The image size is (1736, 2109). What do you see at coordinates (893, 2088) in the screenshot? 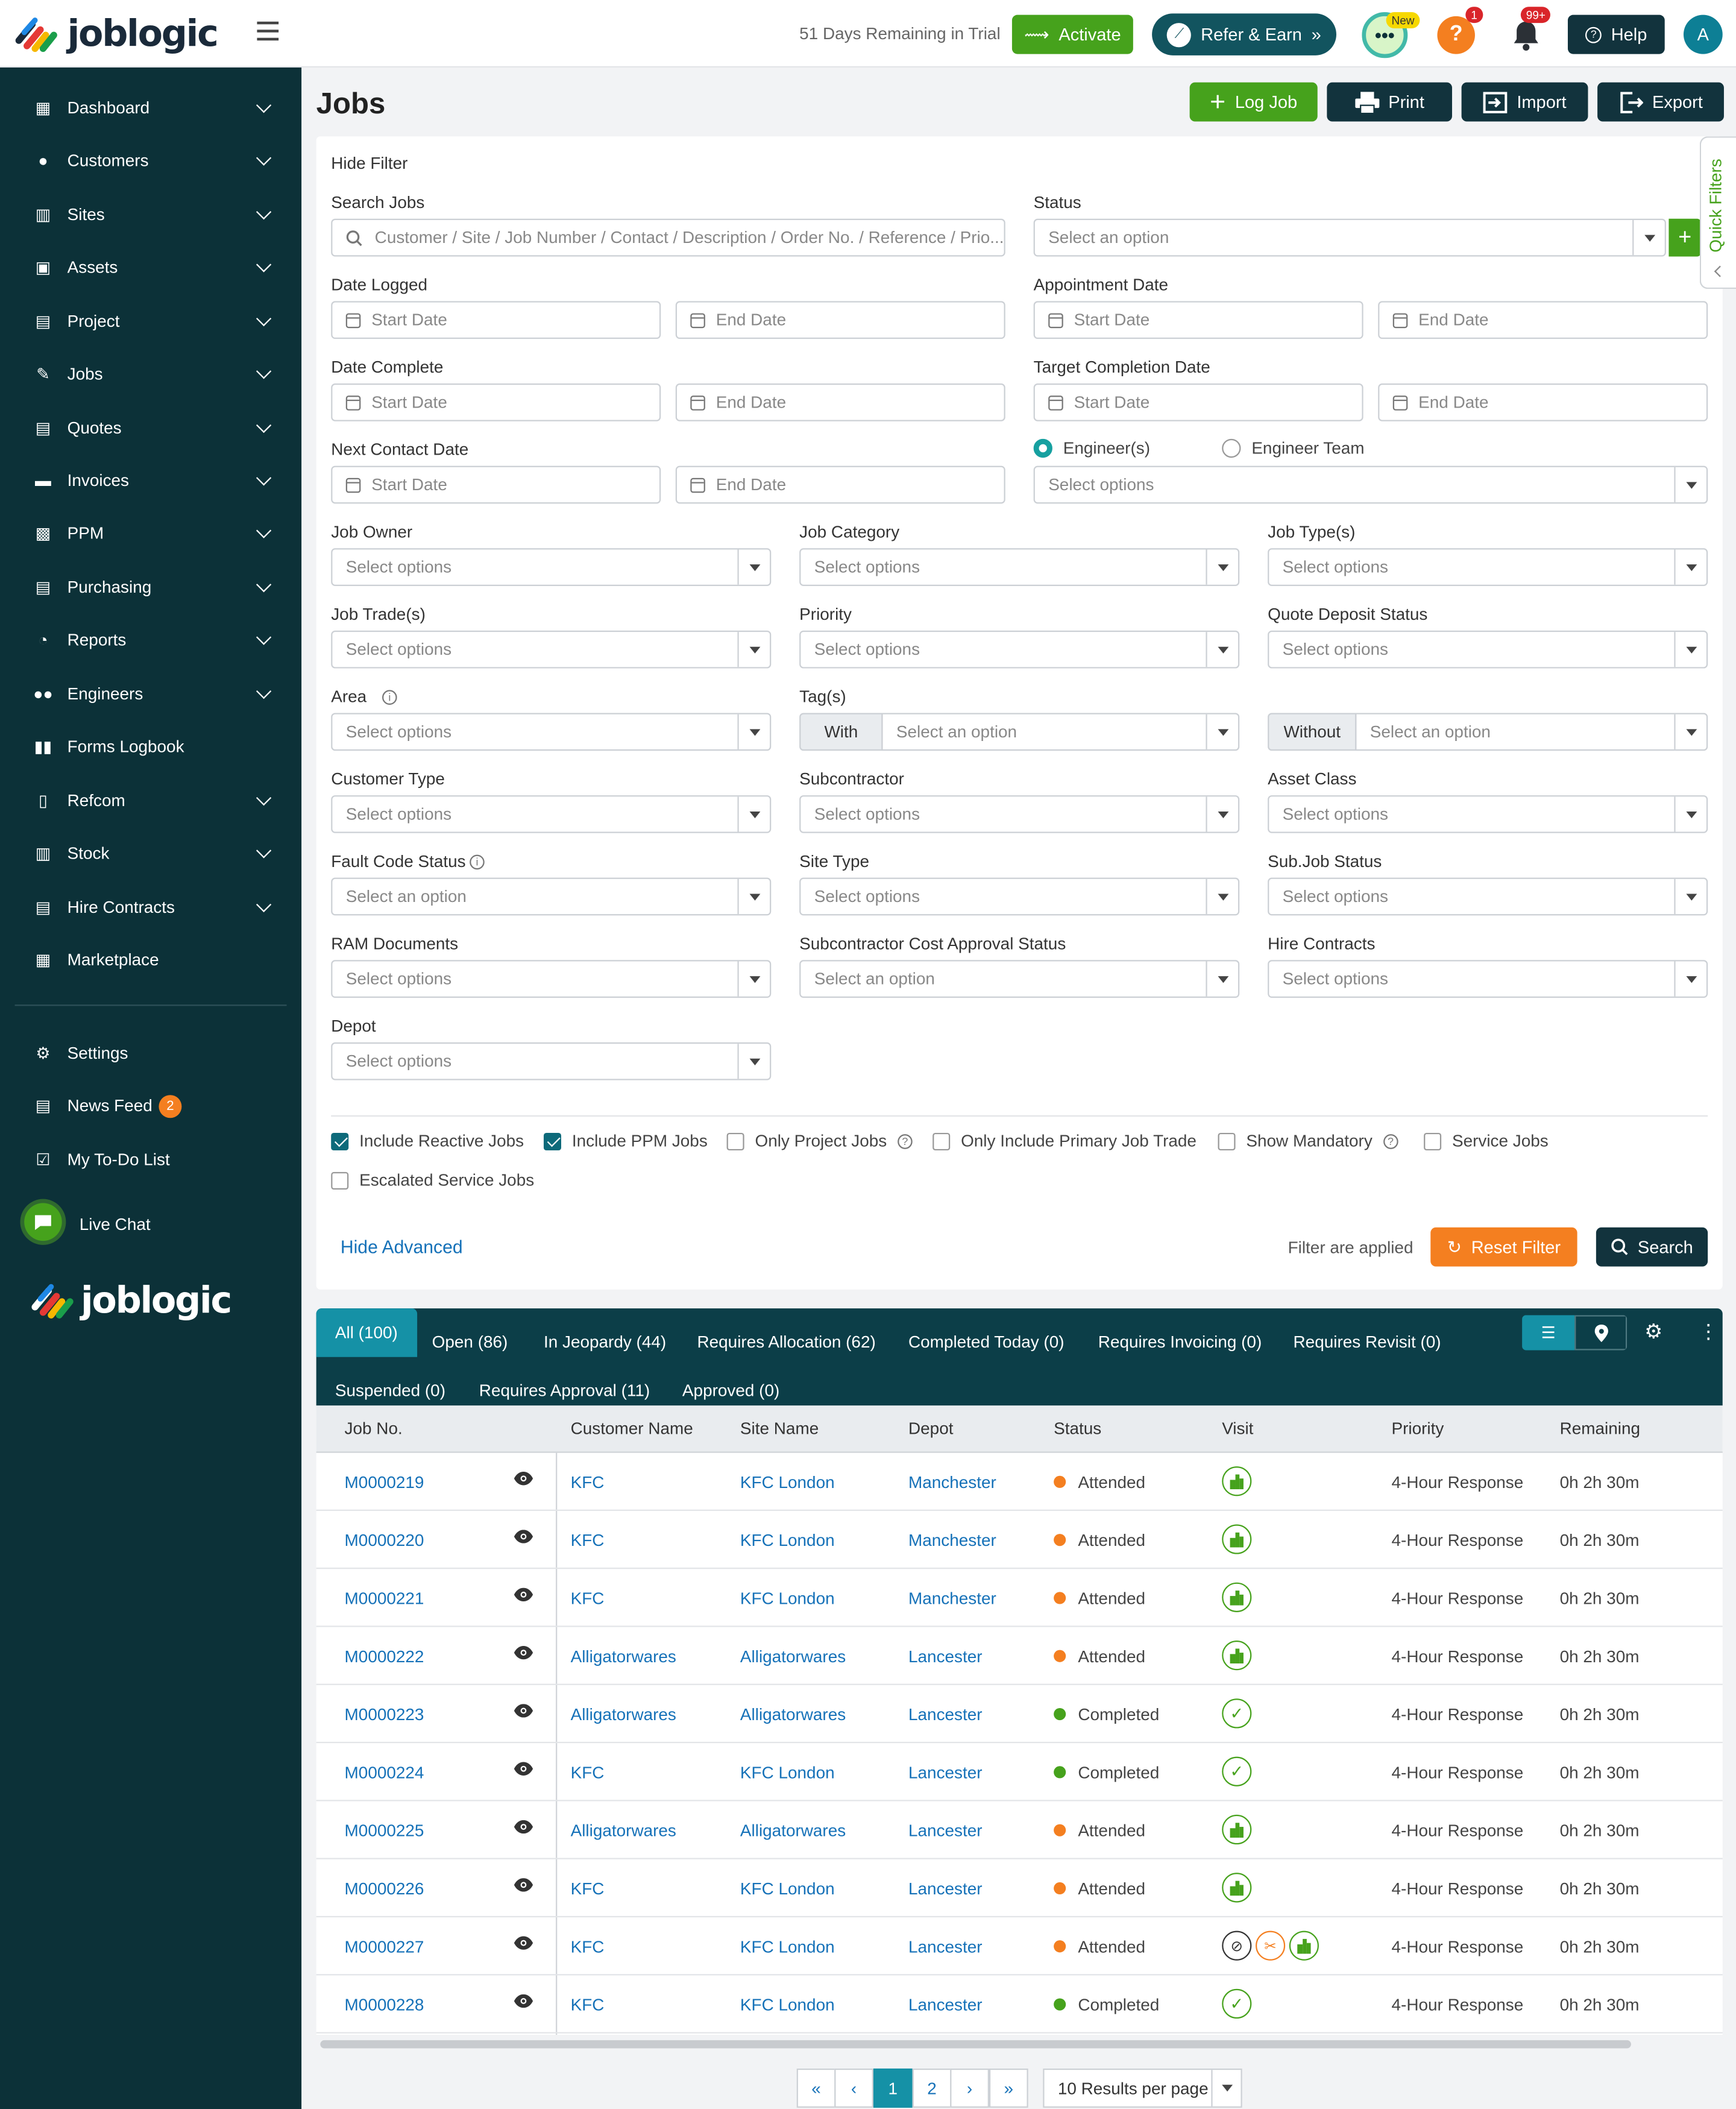
I see `page-1-button: 1` at bounding box center [893, 2088].